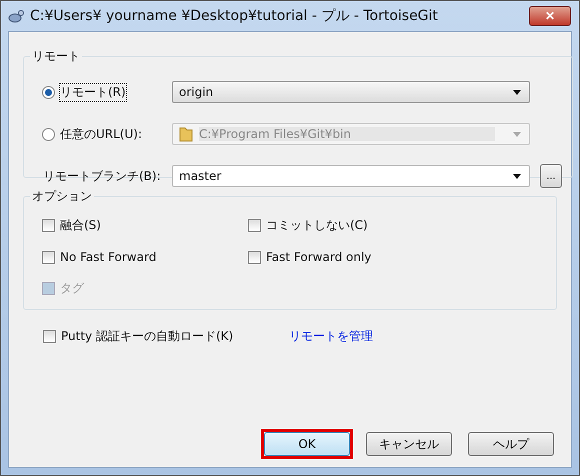 This screenshot has height=476, width=580. What do you see at coordinates (319, 257) in the screenshot?
I see `checkbox-label: Fast Forward only` at bounding box center [319, 257].